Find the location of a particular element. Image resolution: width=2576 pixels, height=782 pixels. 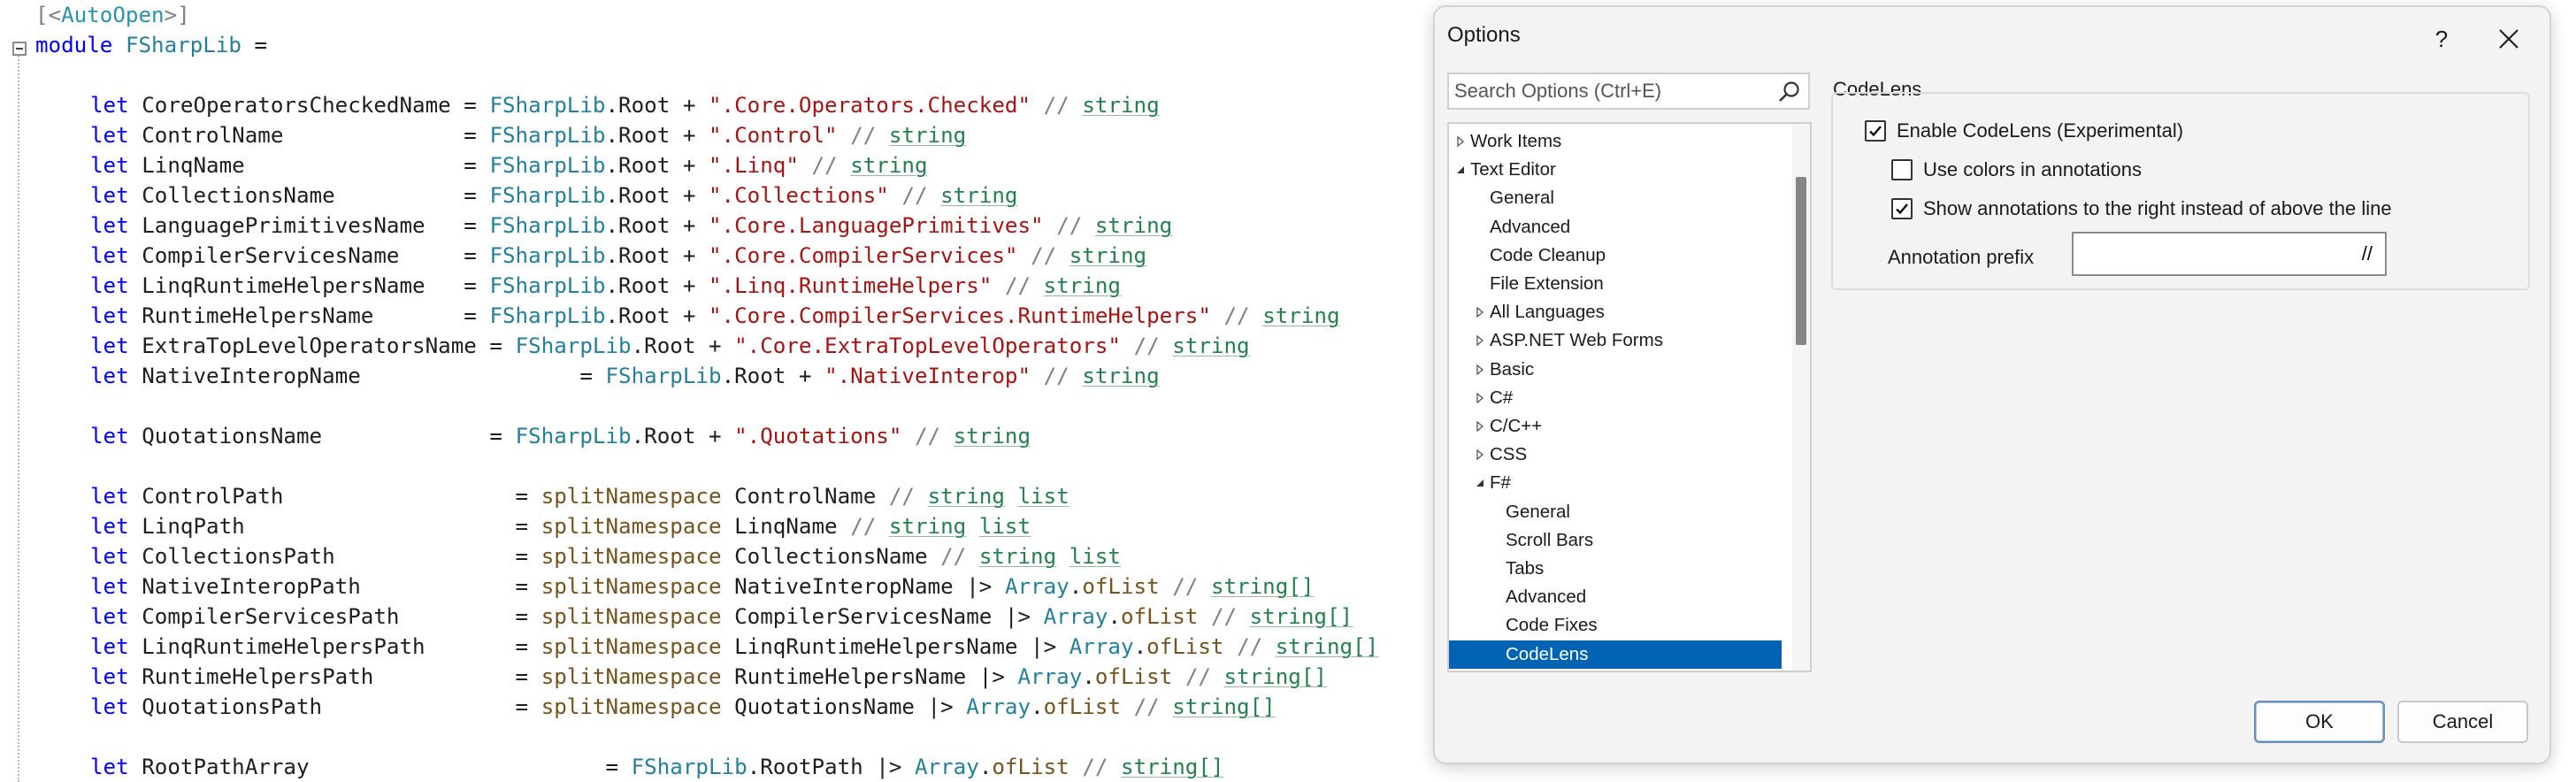

code-string: ".Quotations" is located at coordinates (818, 436).